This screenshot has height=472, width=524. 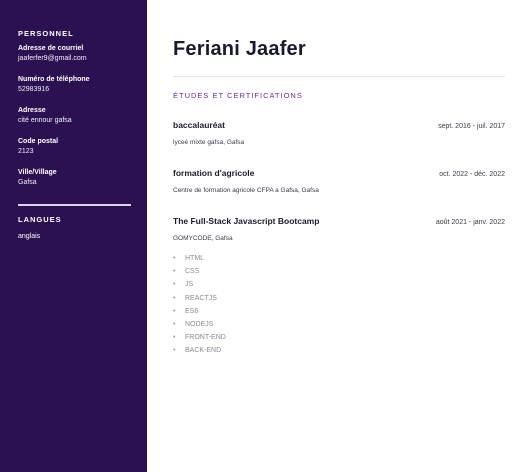 I want to click on skill-item: NODEJS, so click(x=339, y=324).